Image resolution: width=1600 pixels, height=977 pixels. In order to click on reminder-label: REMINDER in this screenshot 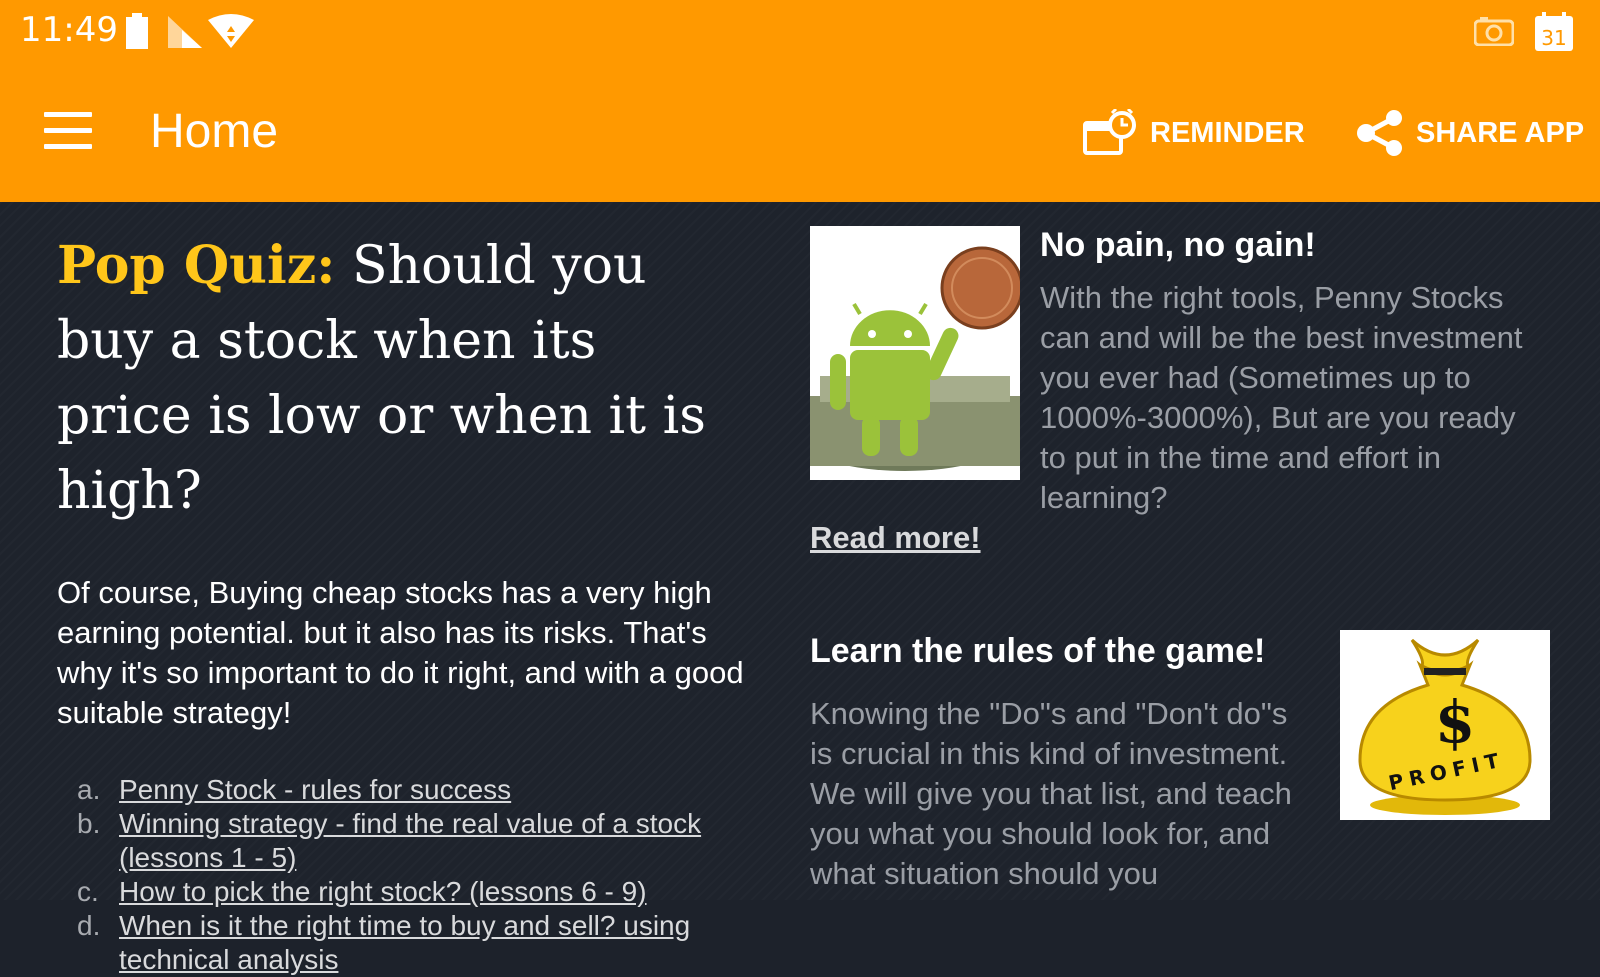, I will do `click(1227, 132)`.